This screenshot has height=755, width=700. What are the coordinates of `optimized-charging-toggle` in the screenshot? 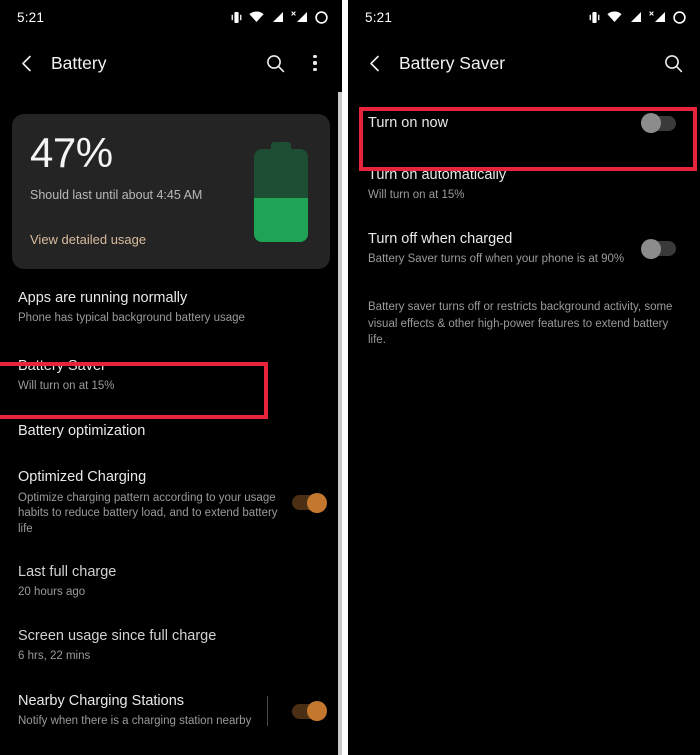 It's located at (309, 502).